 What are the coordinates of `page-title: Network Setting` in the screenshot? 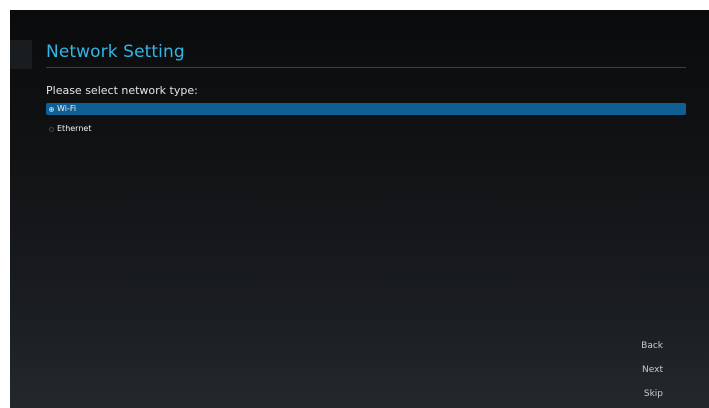 It's located at (115, 52).